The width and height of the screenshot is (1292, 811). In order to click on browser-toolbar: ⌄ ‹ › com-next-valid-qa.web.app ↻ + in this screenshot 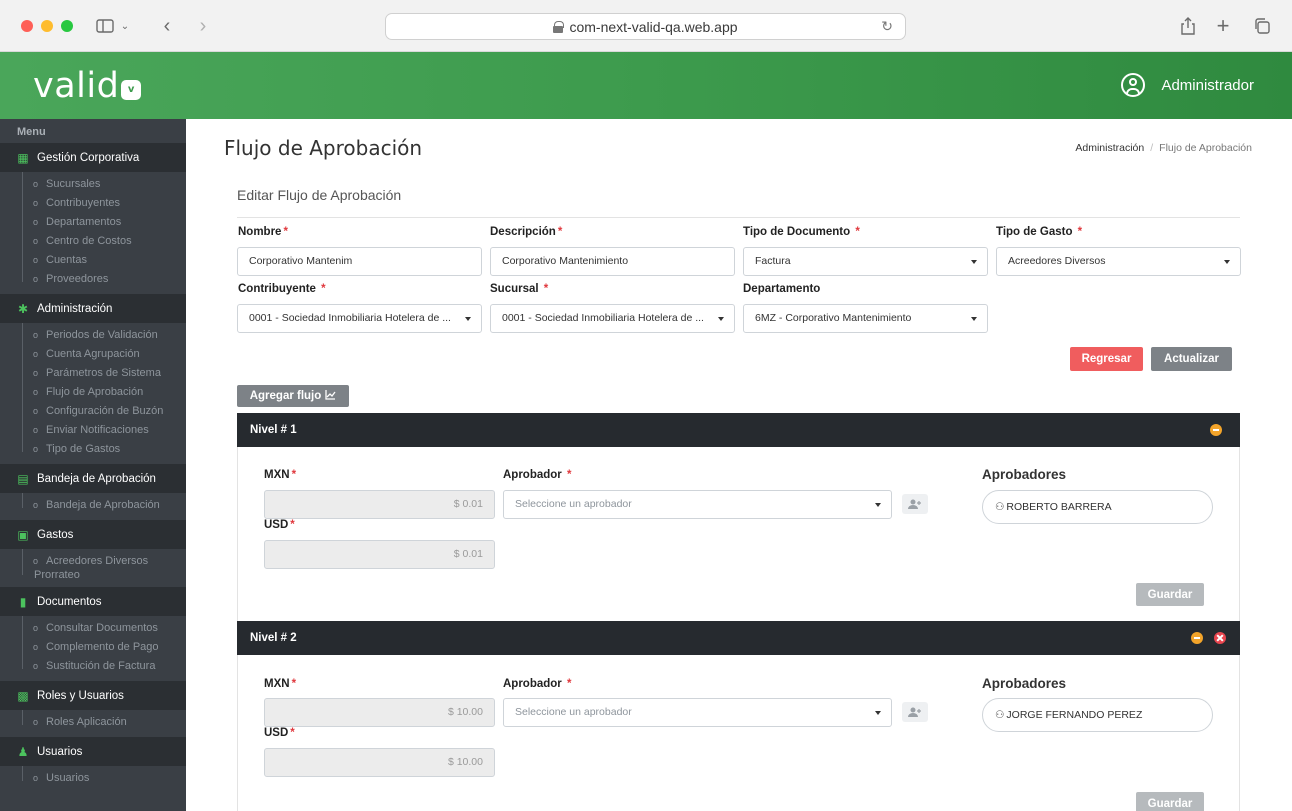, I will do `click(646, 26)`.